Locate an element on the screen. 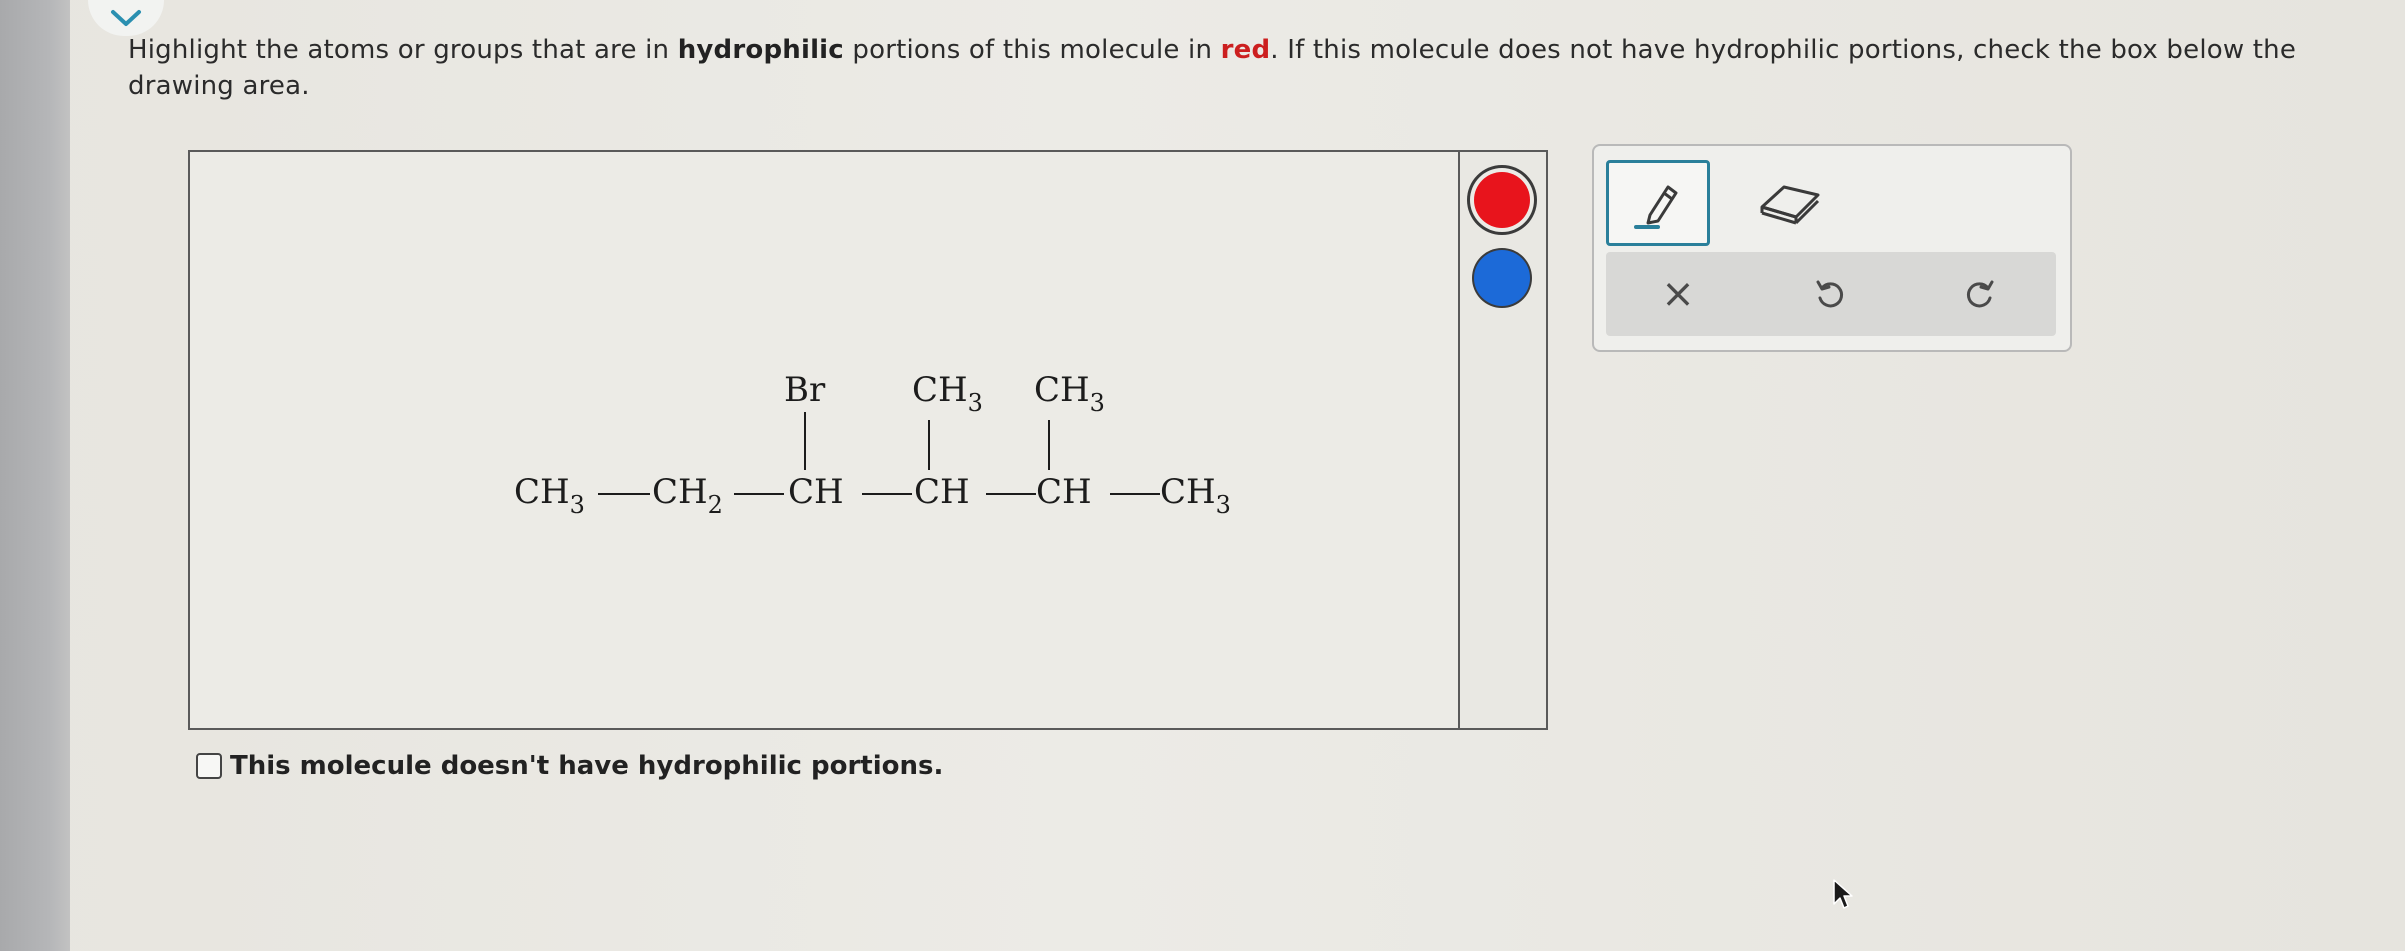 This screenshot has width=2405, height=951. clear-button: × is located at coordinates (1678, 294).